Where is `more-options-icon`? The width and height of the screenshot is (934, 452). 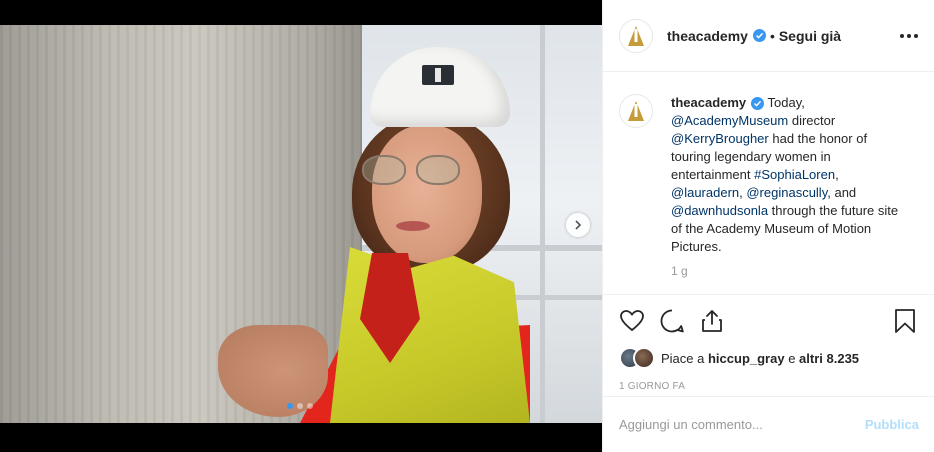
more-options-icon is located at coordinates (909, 35).